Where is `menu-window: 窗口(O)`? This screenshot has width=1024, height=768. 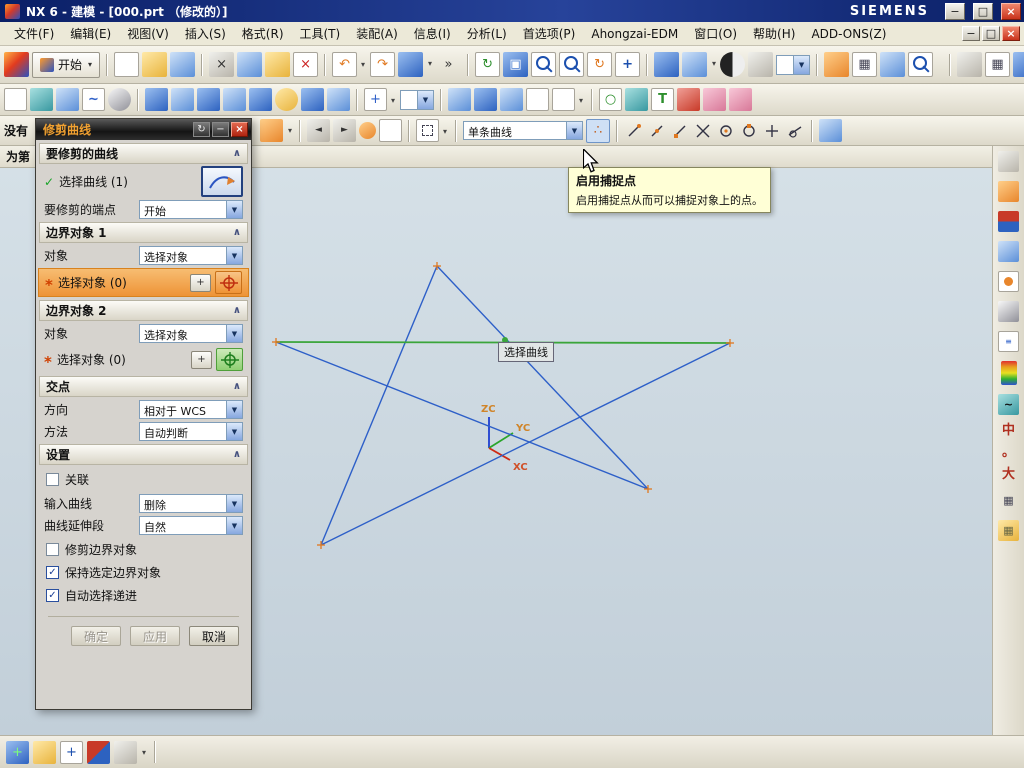 menu-window: 窗口(O) is located at coordinates (715, 33).